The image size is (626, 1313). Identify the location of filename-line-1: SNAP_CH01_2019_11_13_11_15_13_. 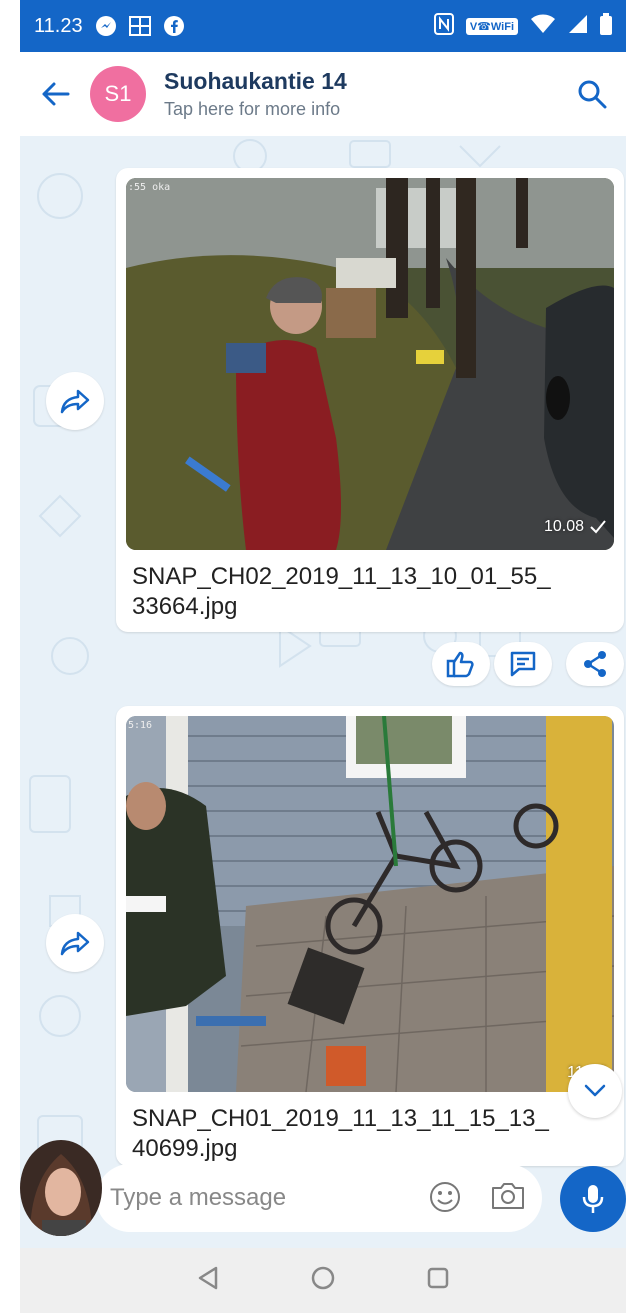
(340, 1118).